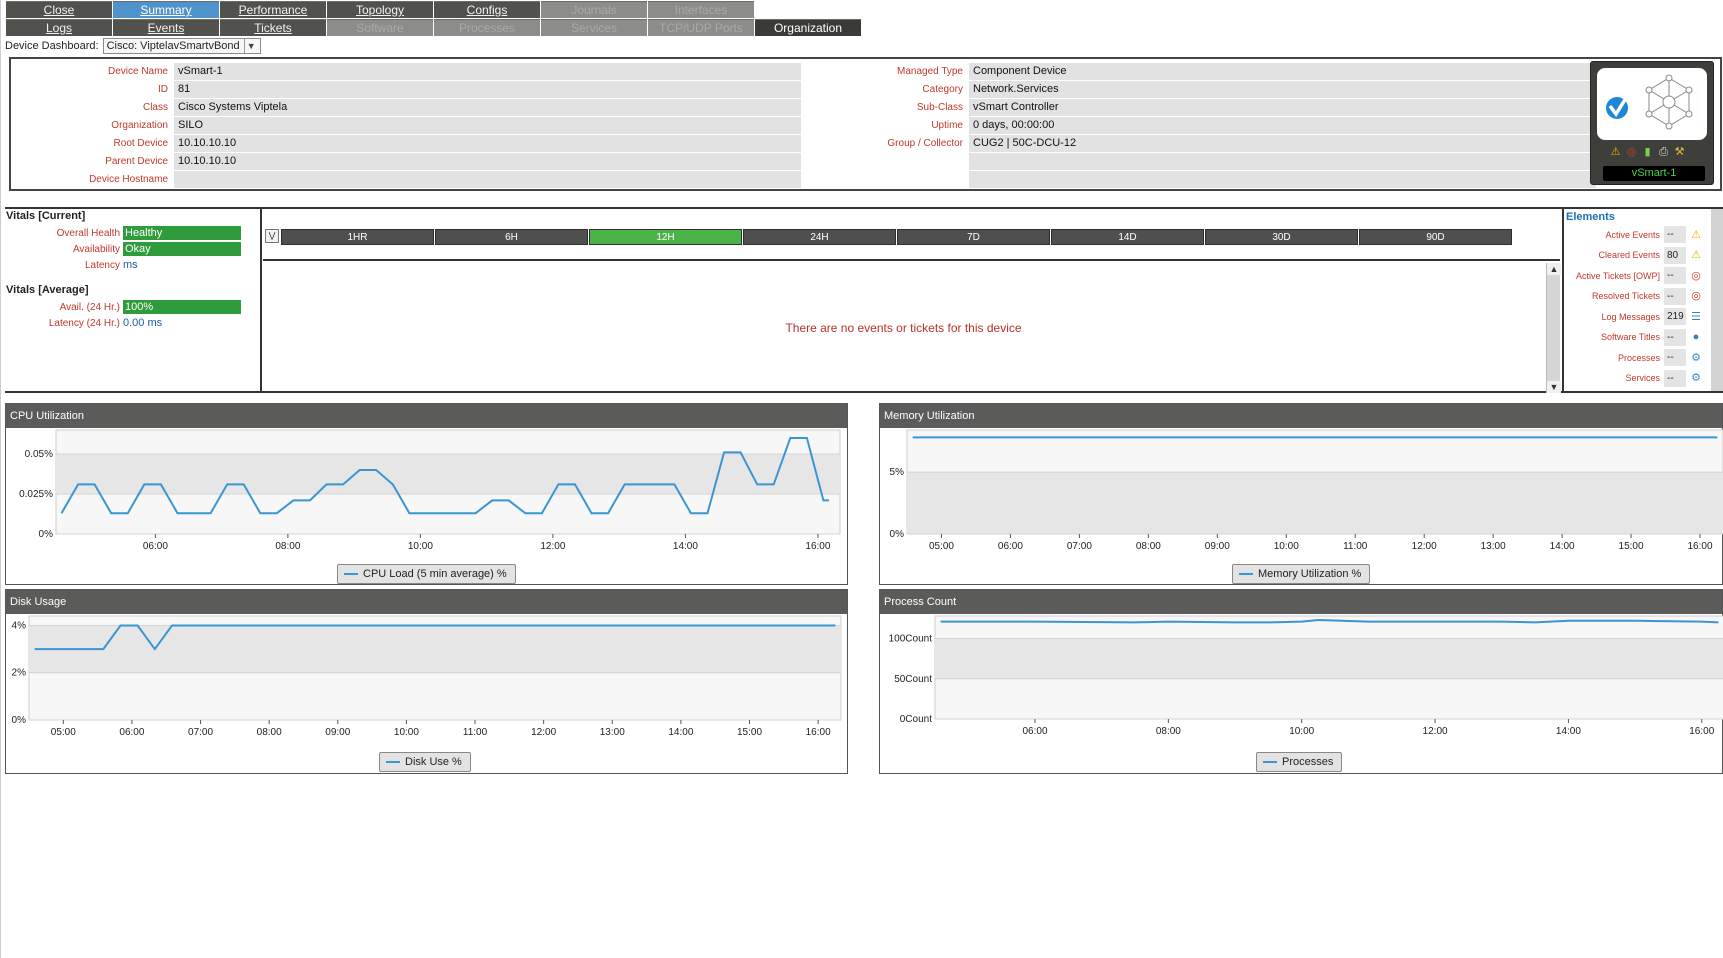 This screenshot has height=958, width=1723. What do you see at coordinates (808, 27) in the screenshot?
I see `tab-organization: Organization` at bounding box center [808, 27].